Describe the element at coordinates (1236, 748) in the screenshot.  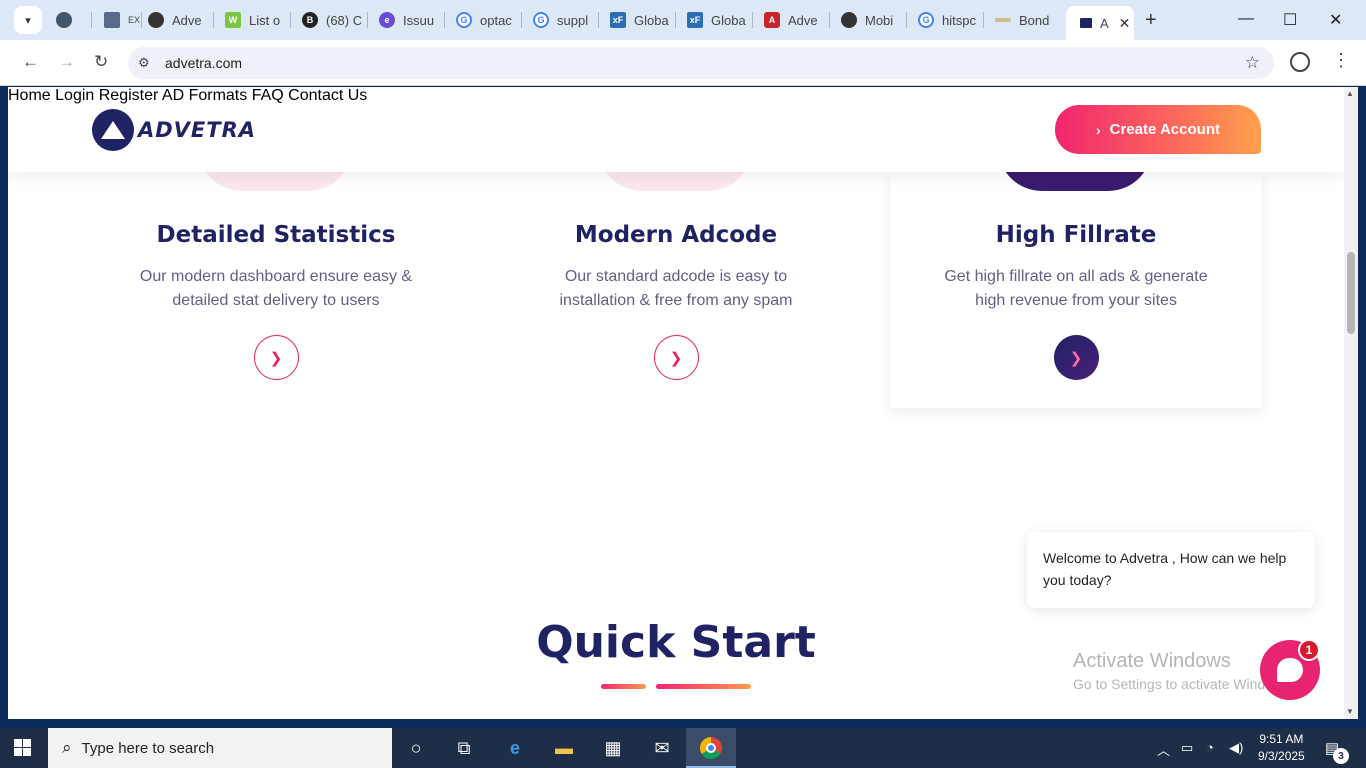
I see `volume-icon: ◀)` at that location.